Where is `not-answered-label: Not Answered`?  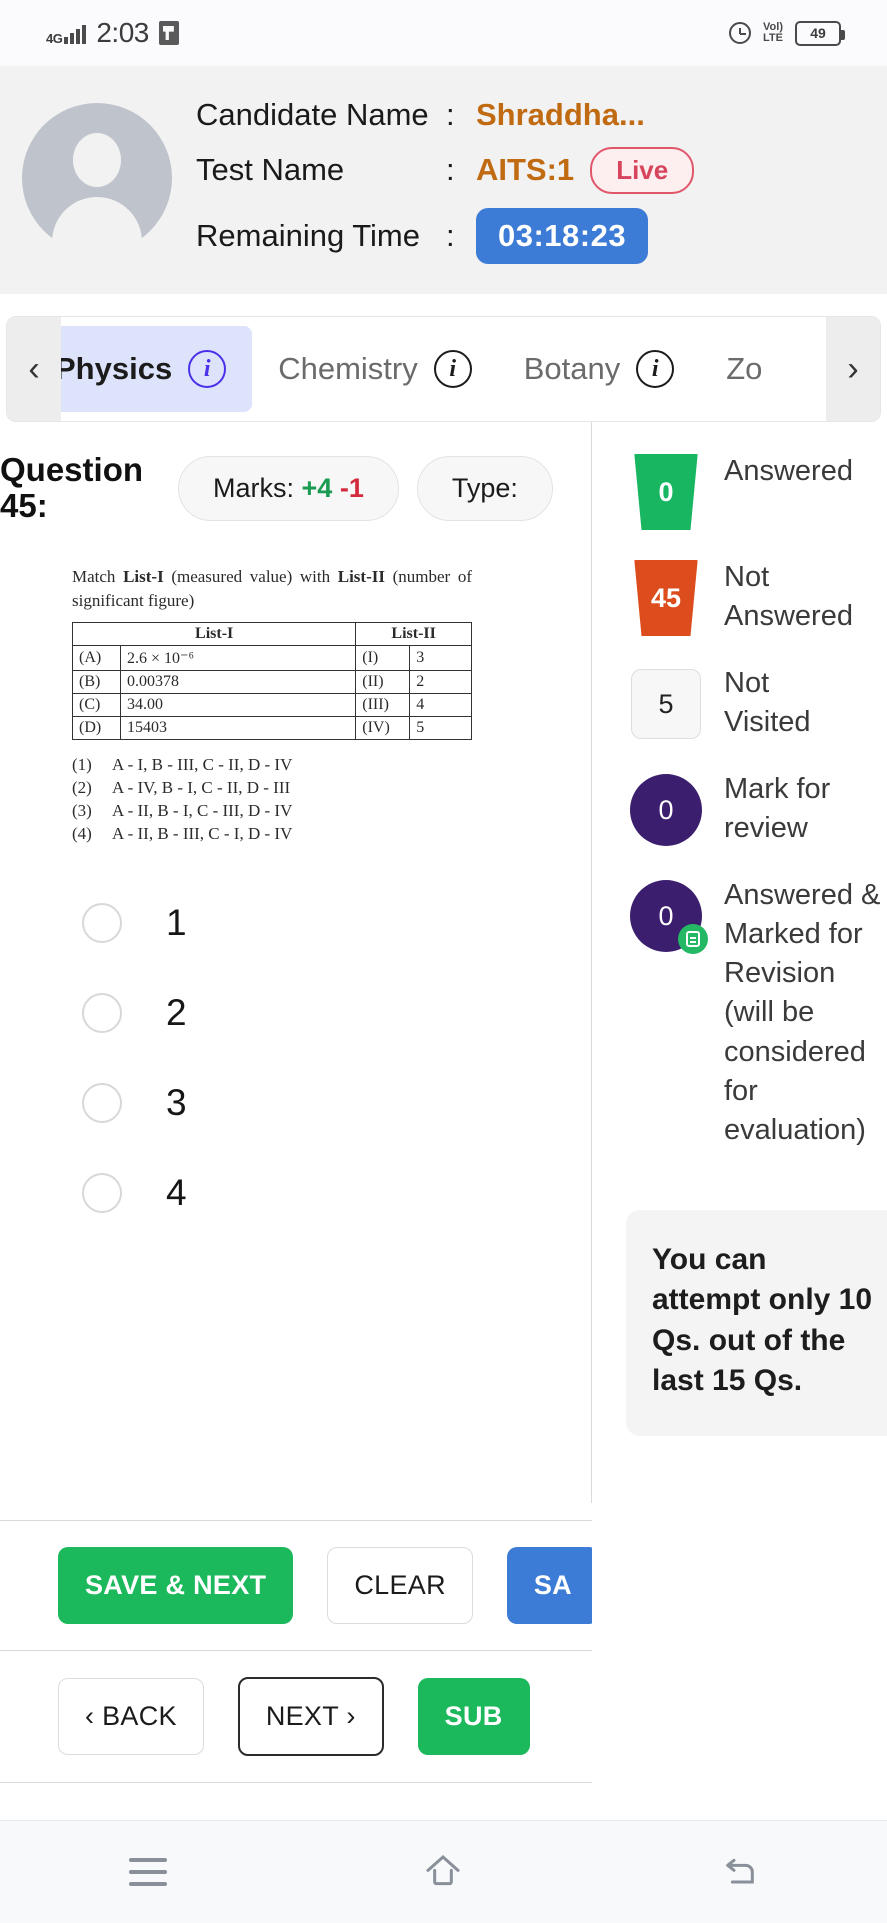
not-answered-label: Not Answered is located at coordinates (788, 597).